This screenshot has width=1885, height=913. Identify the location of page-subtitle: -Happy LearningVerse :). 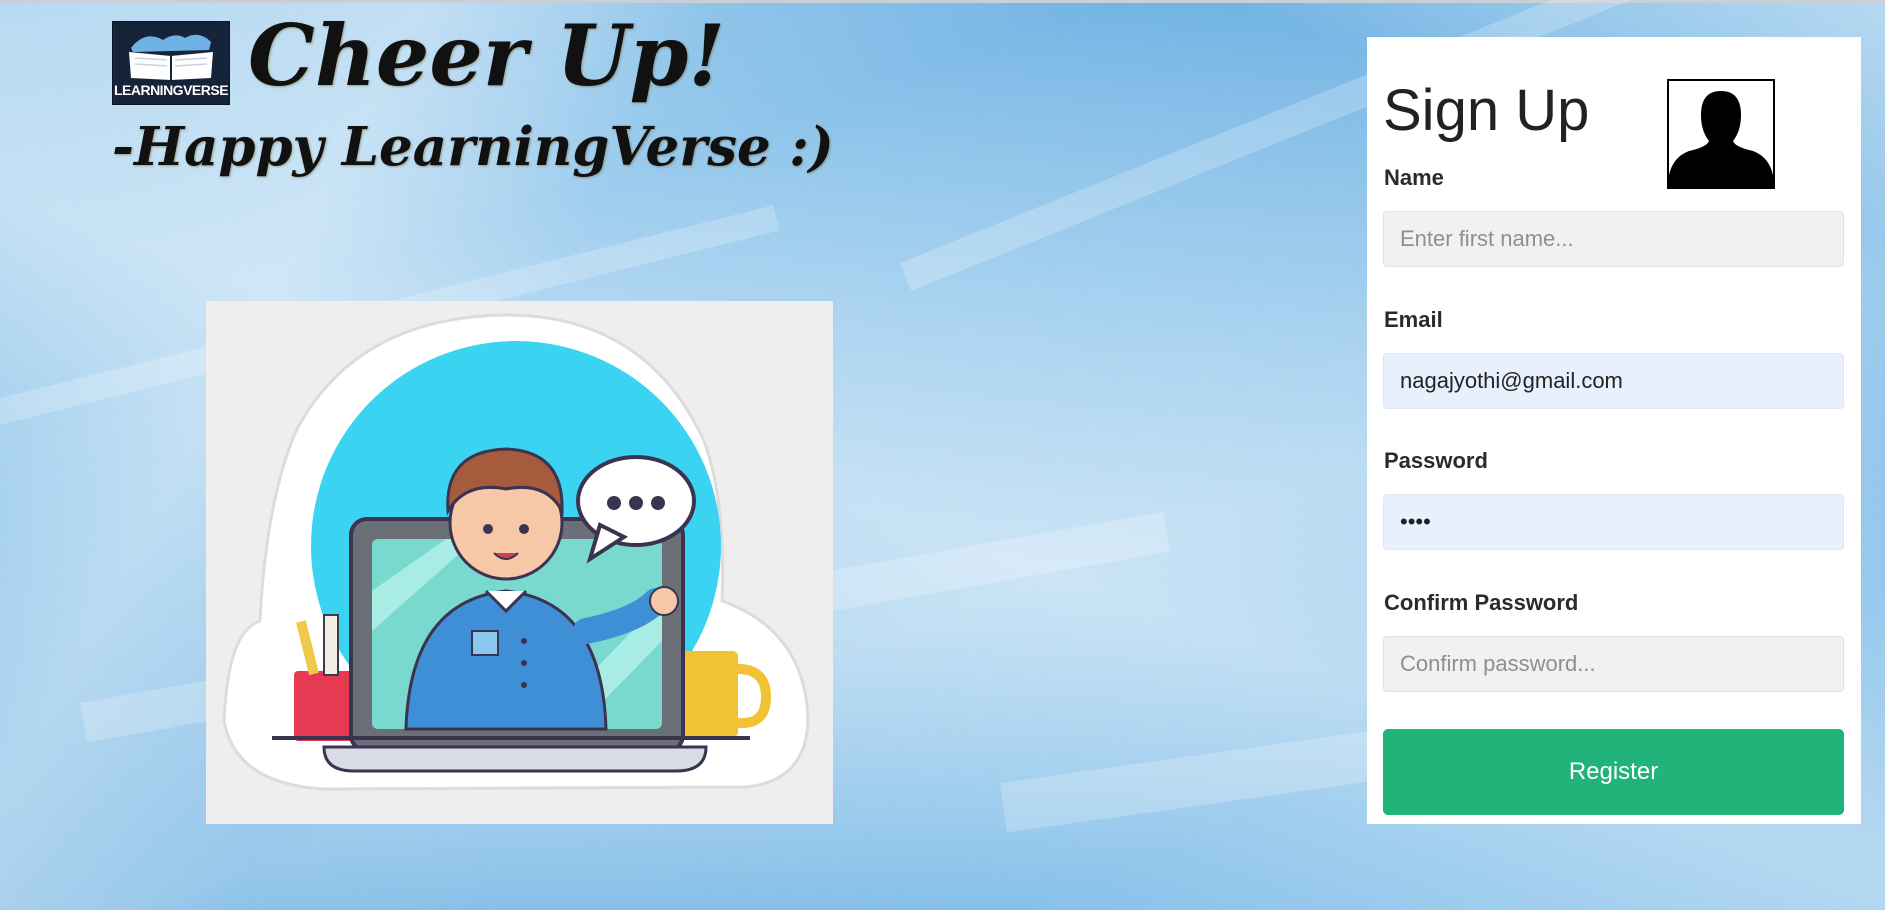
(473, 147).